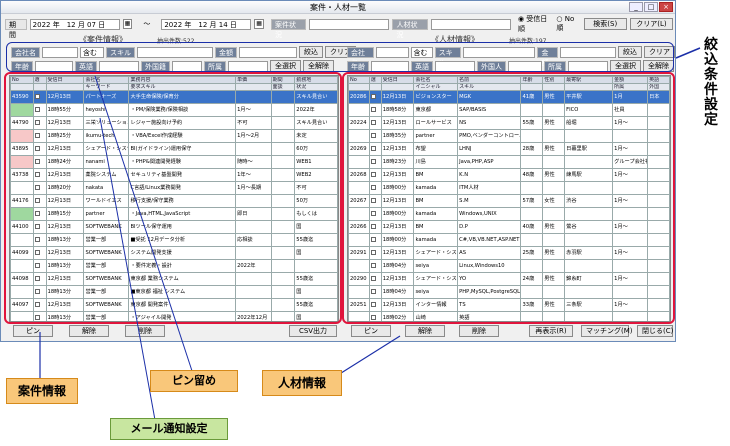  What do you see at coordinates (711, 82) in the screenshot?
I see `filter-annotation: 絞込条件設定` at bounding box center [711, 82].